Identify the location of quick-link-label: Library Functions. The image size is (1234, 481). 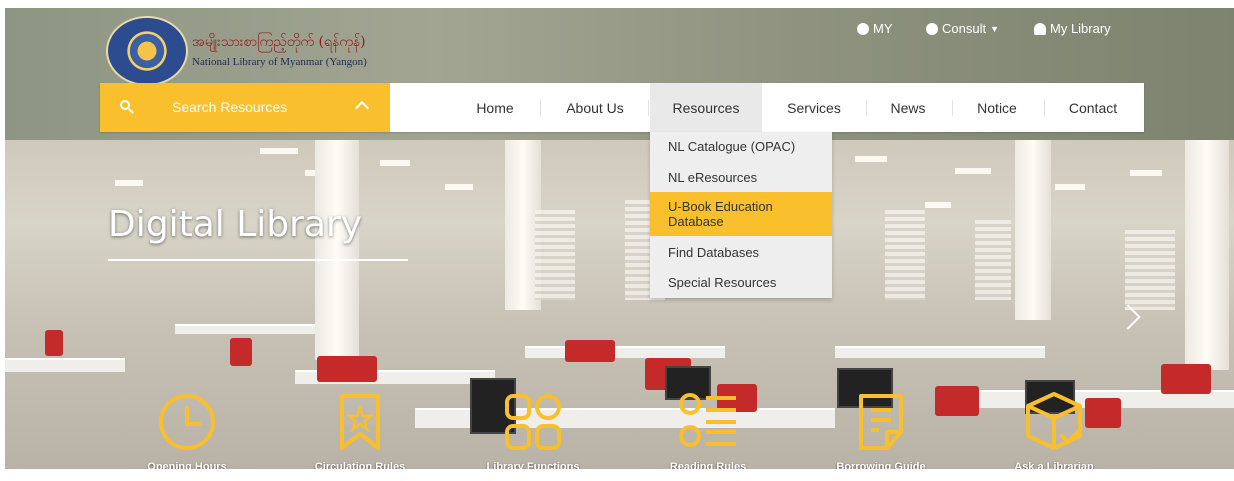
(533, 465).